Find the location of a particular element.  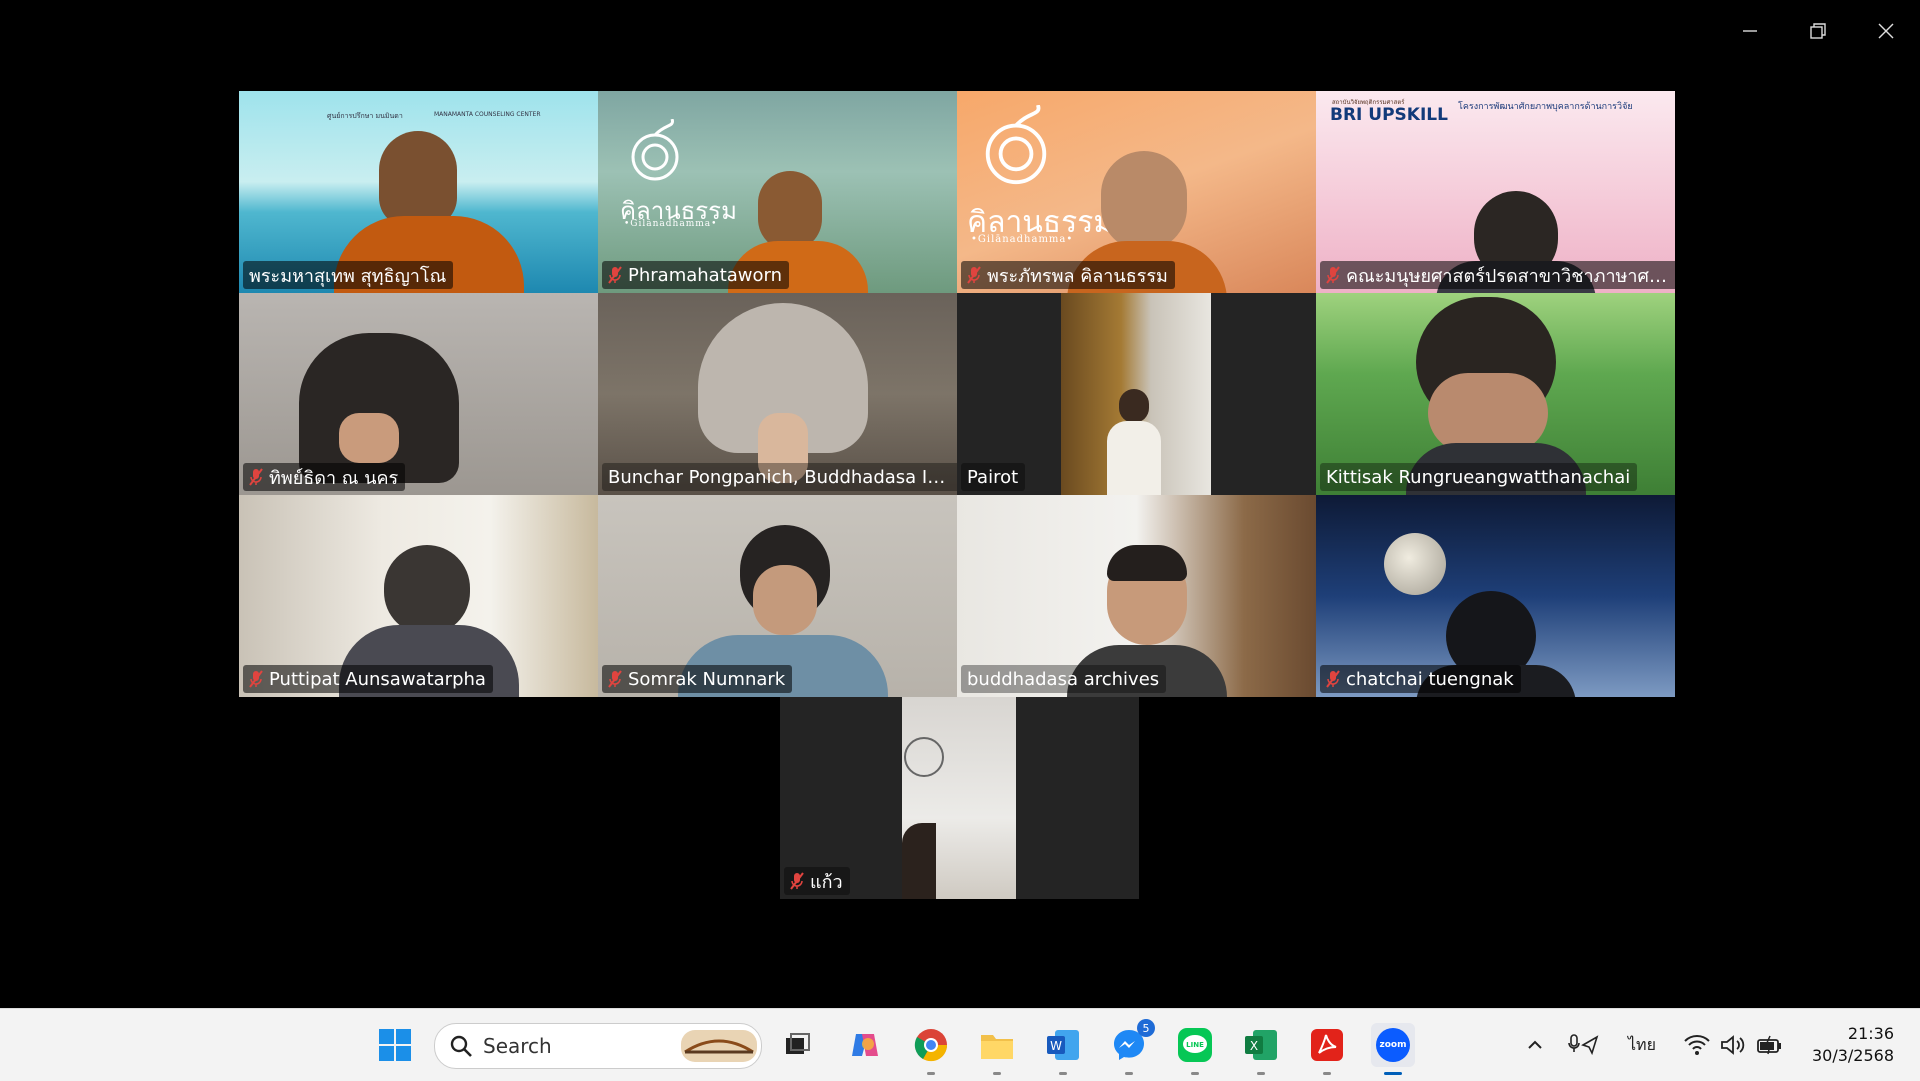

show-hidden-icons-button is located at coordinates (1535, 1045).